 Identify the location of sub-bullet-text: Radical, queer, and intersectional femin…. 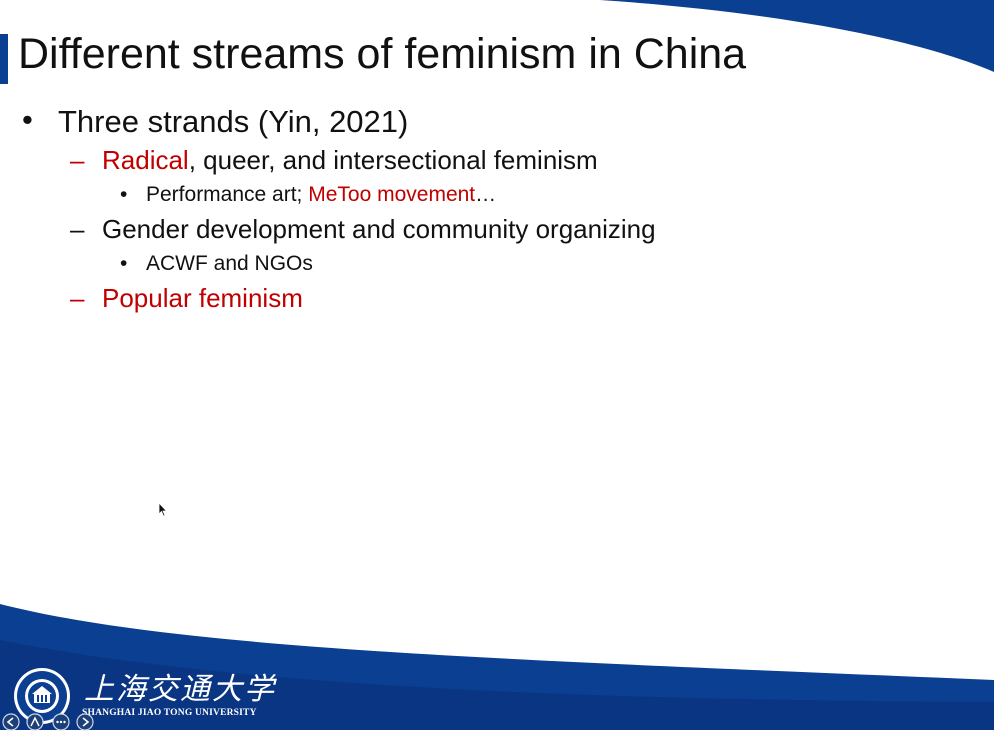
(350, 160).